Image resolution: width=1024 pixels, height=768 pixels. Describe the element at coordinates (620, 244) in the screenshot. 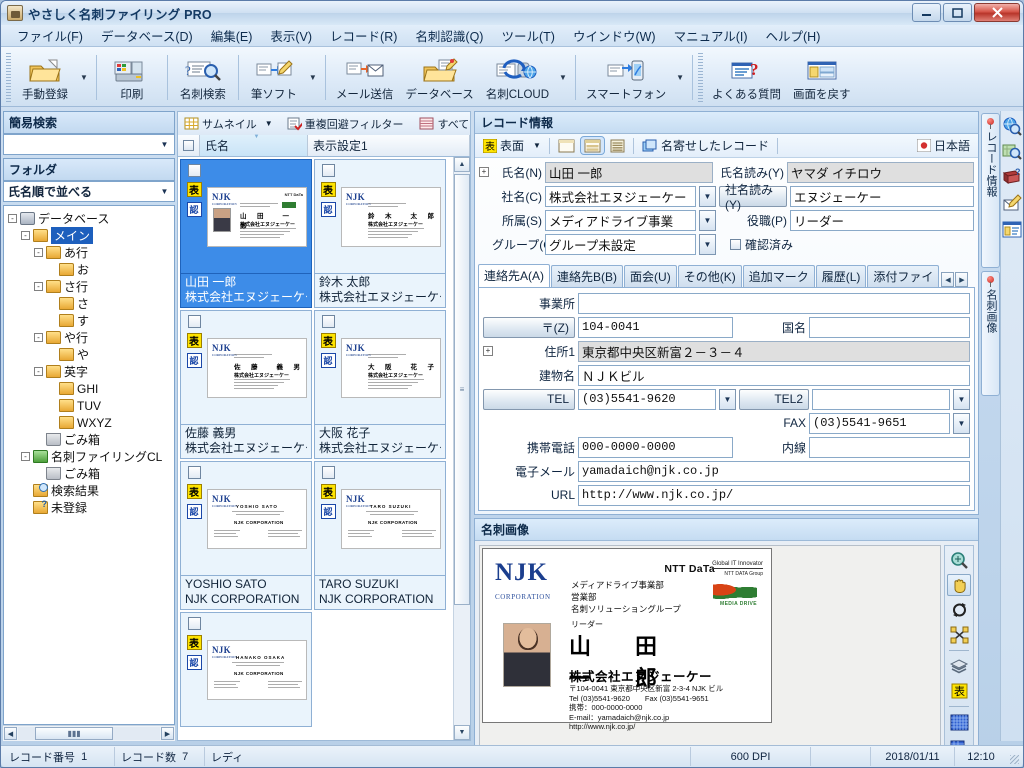

I see `group-field: グループ未設定` at that location.